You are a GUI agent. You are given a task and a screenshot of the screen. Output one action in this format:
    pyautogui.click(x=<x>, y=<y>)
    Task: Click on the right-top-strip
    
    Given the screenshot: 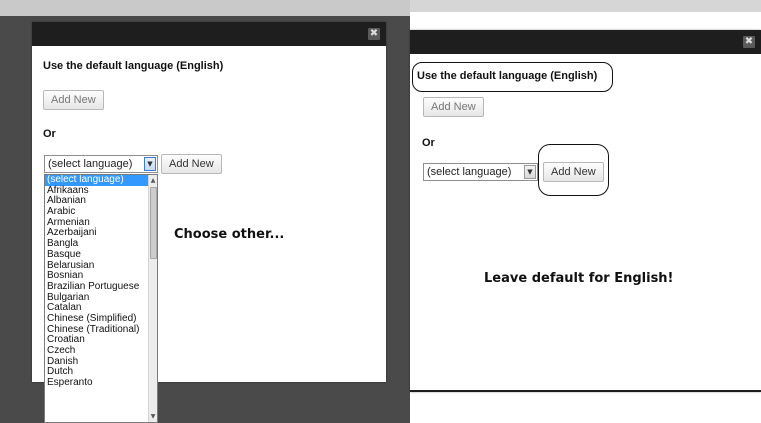 What is the action you would take?
    pyautogui.click(x=585, y=6)
    